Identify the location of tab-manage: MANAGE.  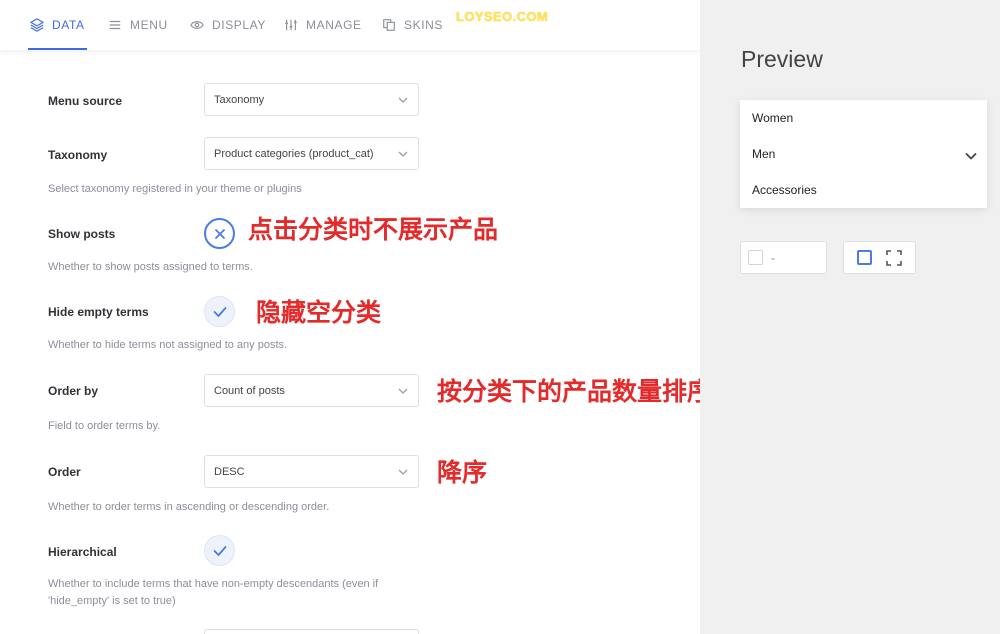
(323, 25).